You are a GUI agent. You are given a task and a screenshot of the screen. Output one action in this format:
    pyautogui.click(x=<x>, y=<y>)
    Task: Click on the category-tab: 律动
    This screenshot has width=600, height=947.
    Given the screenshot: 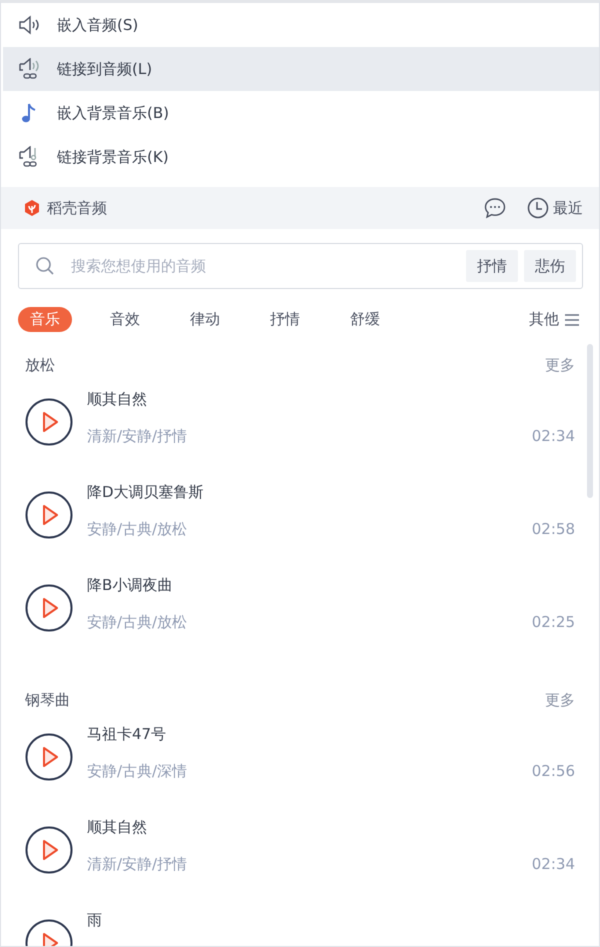 What is the action you would take?
    pyautogui.click(x=205, y=319)
    